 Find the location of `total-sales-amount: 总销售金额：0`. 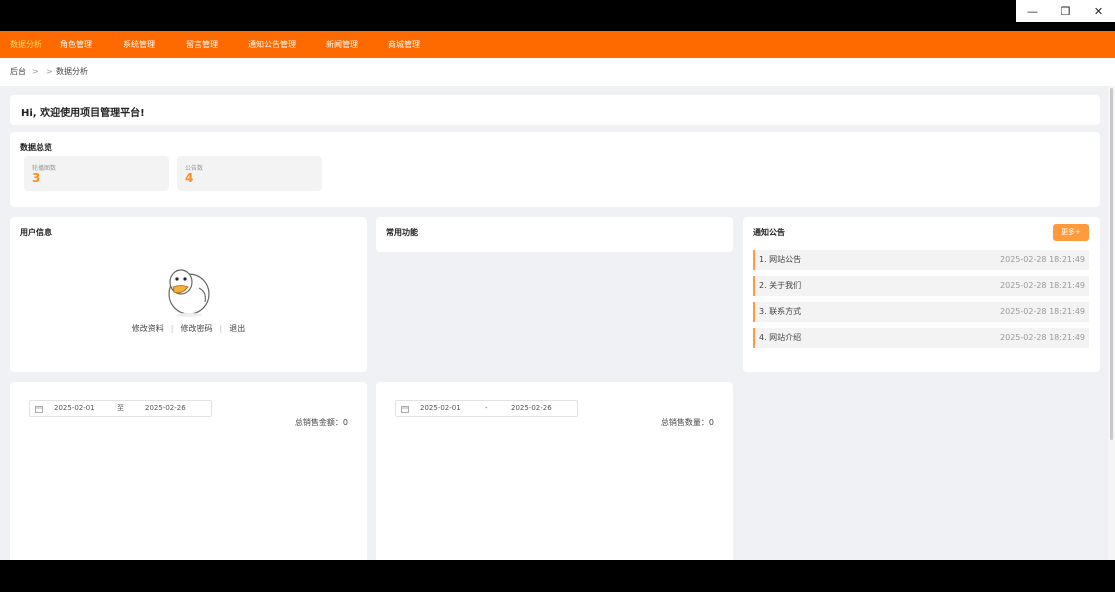

total-sales-amount: 总销售金额：0 is located at coordinates (321, 422).